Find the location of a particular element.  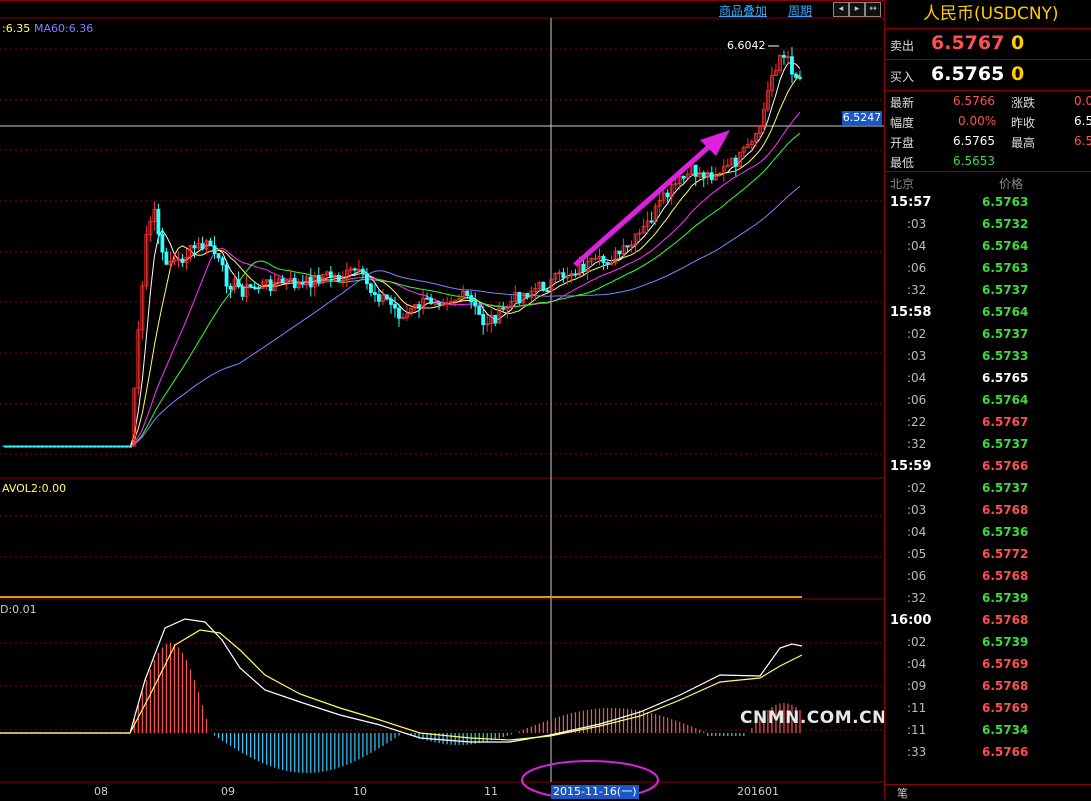

watermark: CNMN.COM.CN is located at coordinates (813, 718).